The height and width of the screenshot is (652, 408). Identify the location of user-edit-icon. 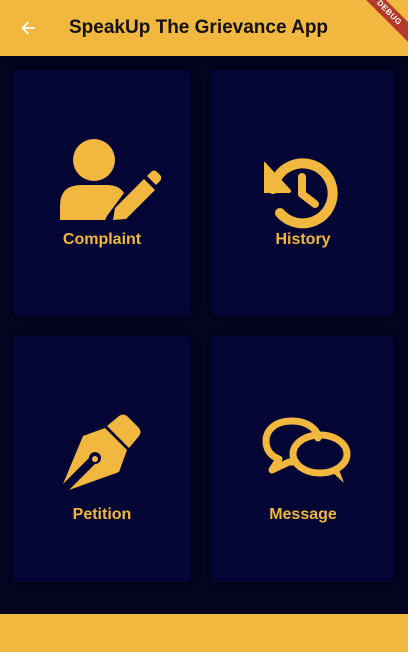
(110, 179).